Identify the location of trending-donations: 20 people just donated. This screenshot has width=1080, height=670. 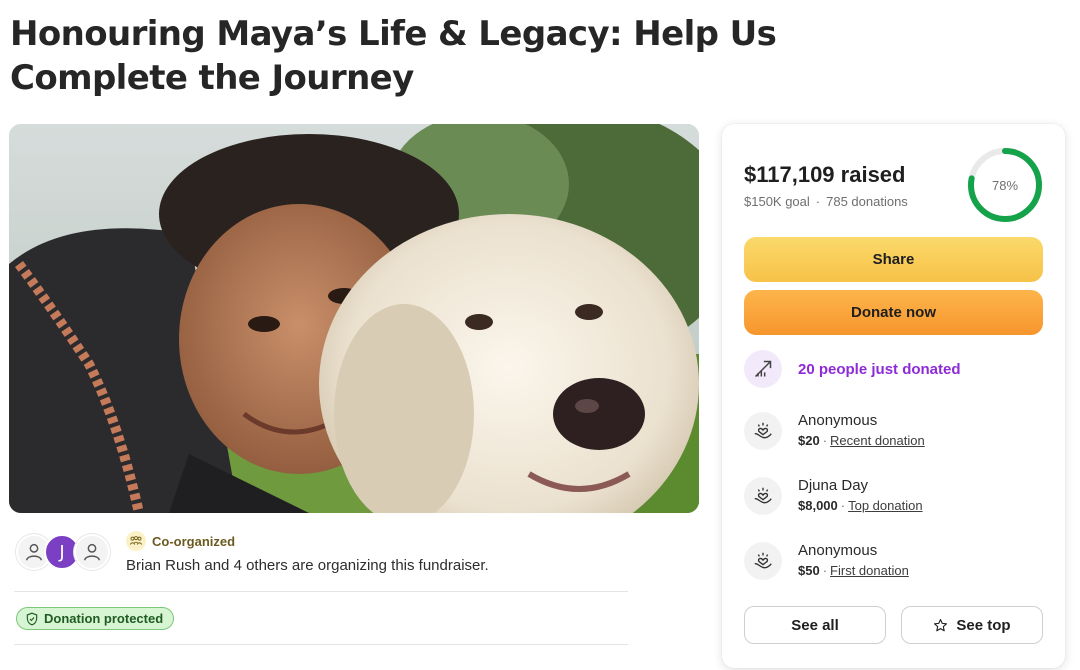
(852, 369).